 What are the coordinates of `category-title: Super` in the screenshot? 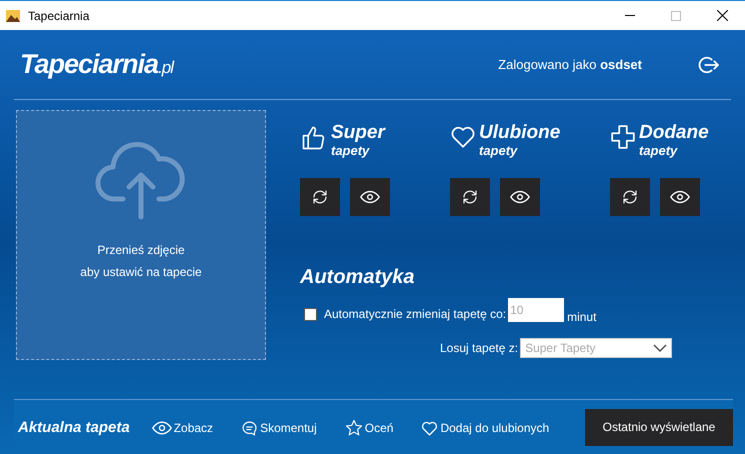 It's located at (358, 133).